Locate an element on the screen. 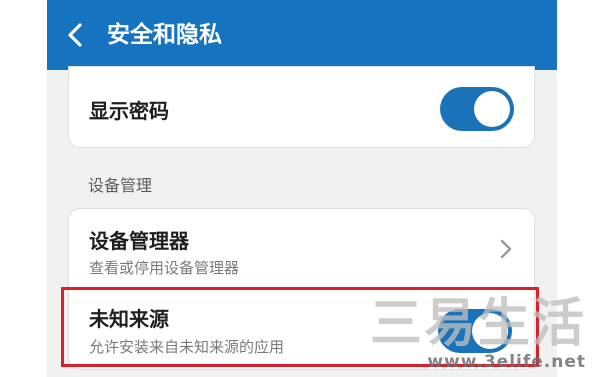 The height and width of the screenshot is (377, 600). right-margin is located at coordinates (578, 188).